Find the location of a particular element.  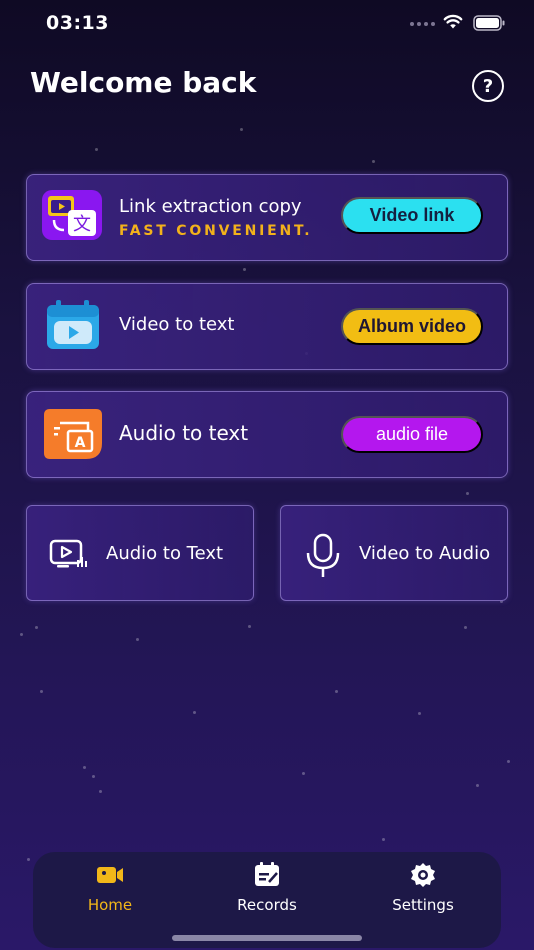

page-title: Welcome back is located at coordinates (143, 82).